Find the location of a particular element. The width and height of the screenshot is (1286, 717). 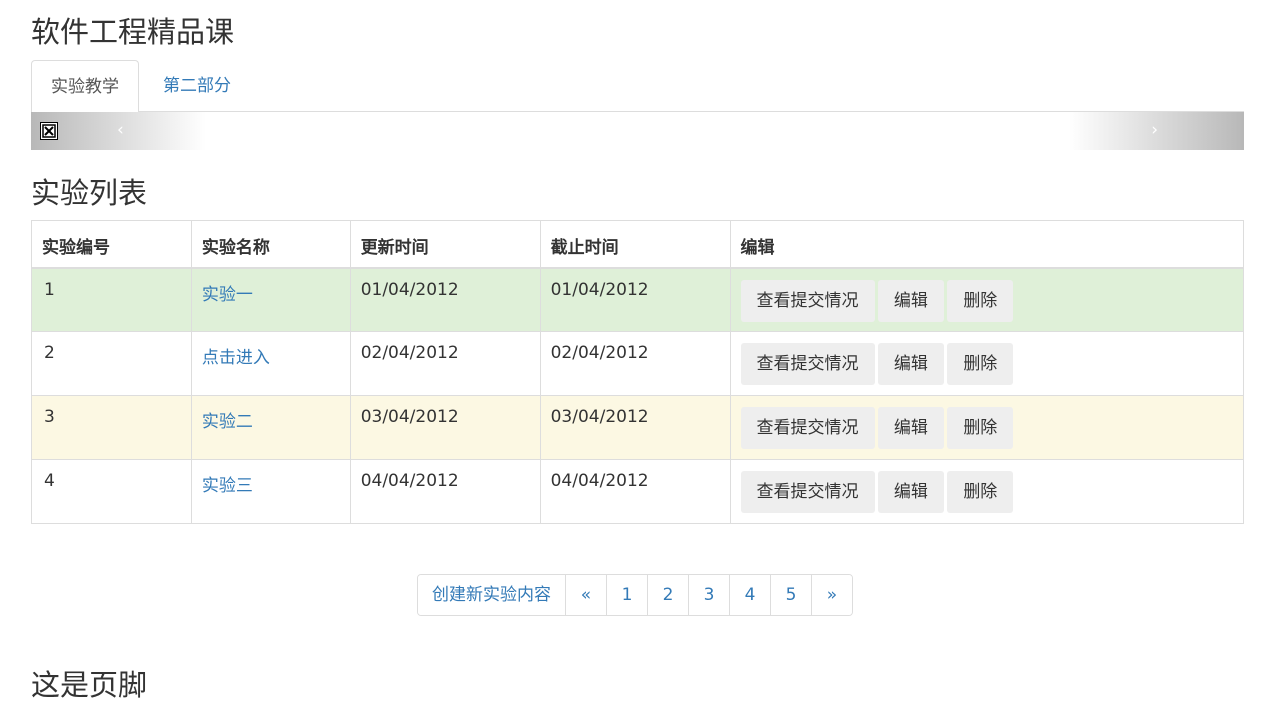

broken-image-icon is located at coordinates (49, 131).